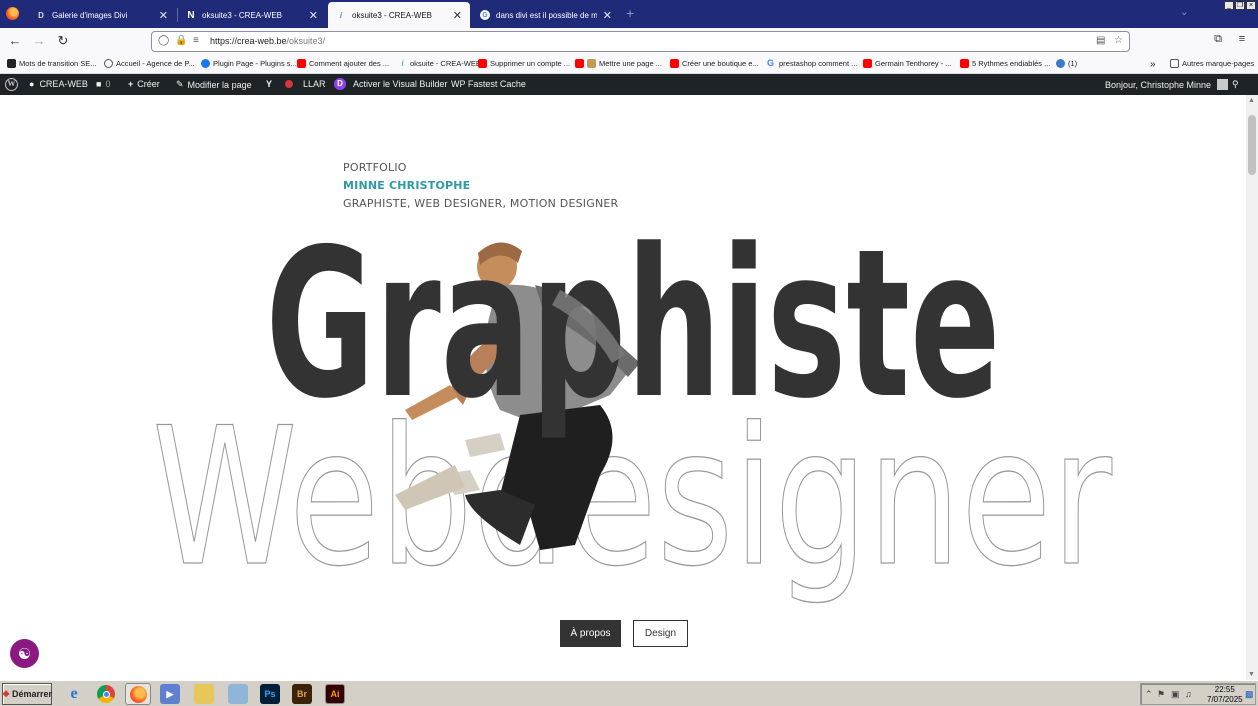 Image resolution: width=1258 pixels, height=706 pixels. Describe the element at coordinates (390, 84) in the screenshot. I see `visual-builder-link: D Activer le Visual Builder` at that location.